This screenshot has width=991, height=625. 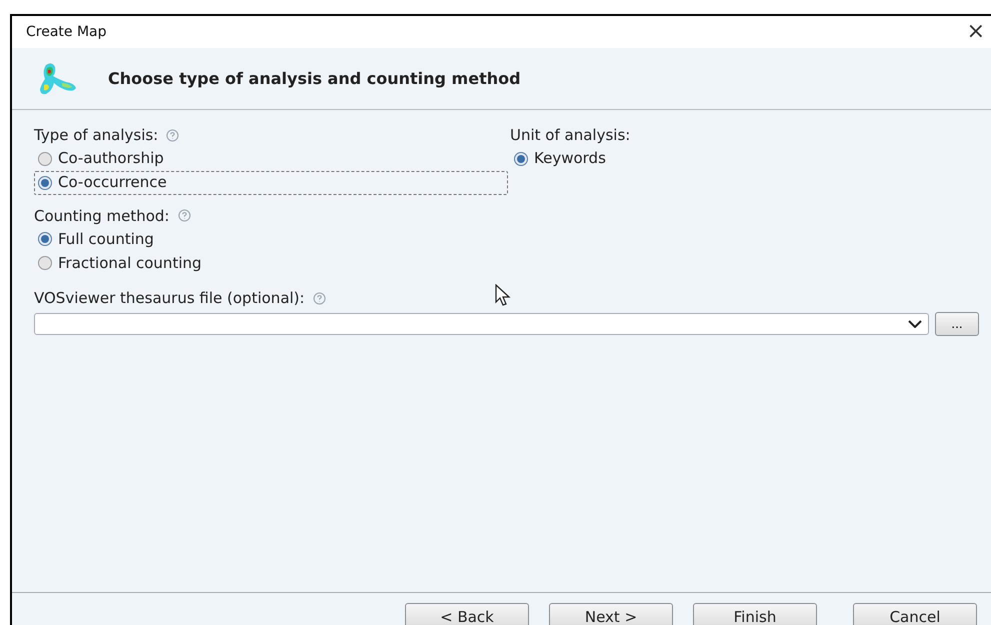 I want to click on wizard-button: < Back, so click(x=467, y=614).